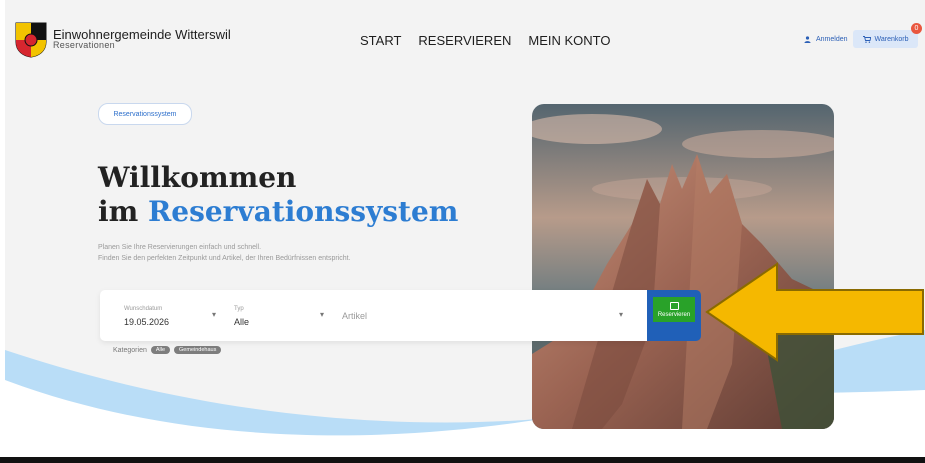 This screenshot has width=925, height=463. Describe the element at coordinates (147, 322) in the screenshot. I see `date-value: 19.05.2026` at that location.